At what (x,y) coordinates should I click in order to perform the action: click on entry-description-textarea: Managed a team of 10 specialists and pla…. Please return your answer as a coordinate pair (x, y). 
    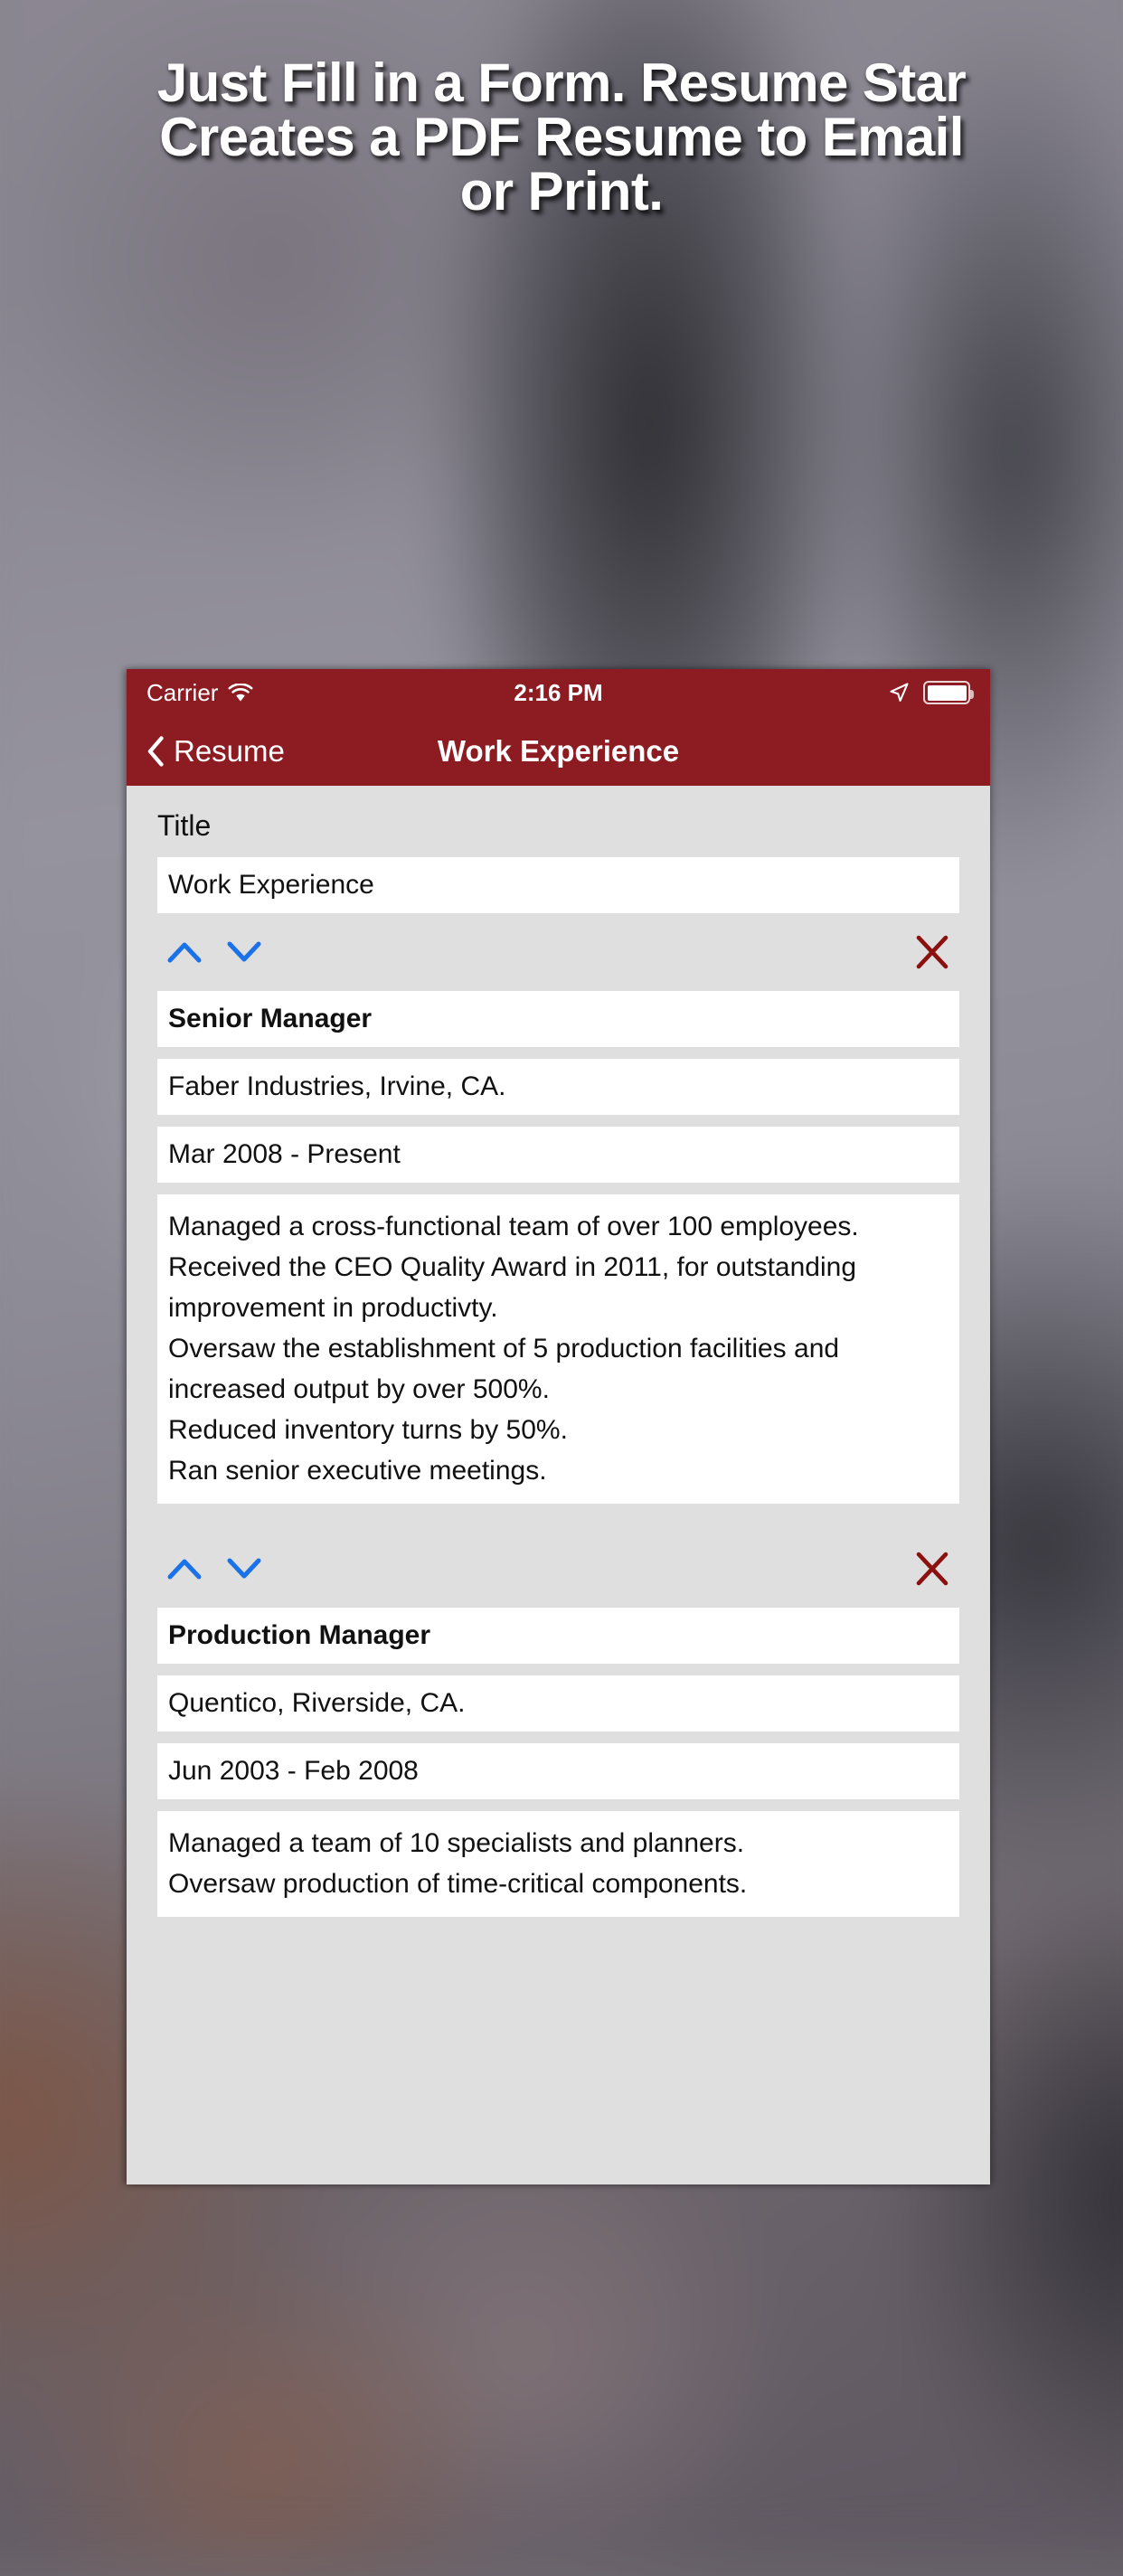
    Looking at the image, I should click on (558, 1864).